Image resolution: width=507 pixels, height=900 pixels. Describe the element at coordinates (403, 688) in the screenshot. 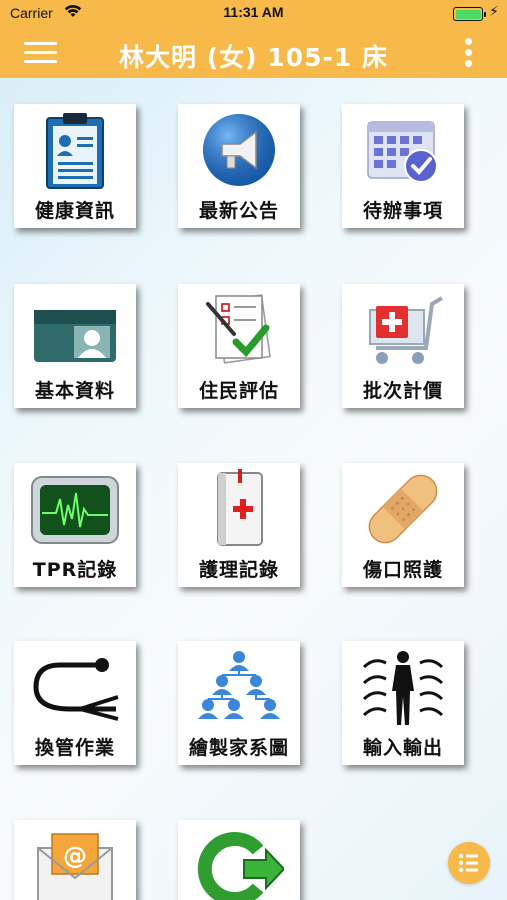

I see `body-flow-icon` at that location.